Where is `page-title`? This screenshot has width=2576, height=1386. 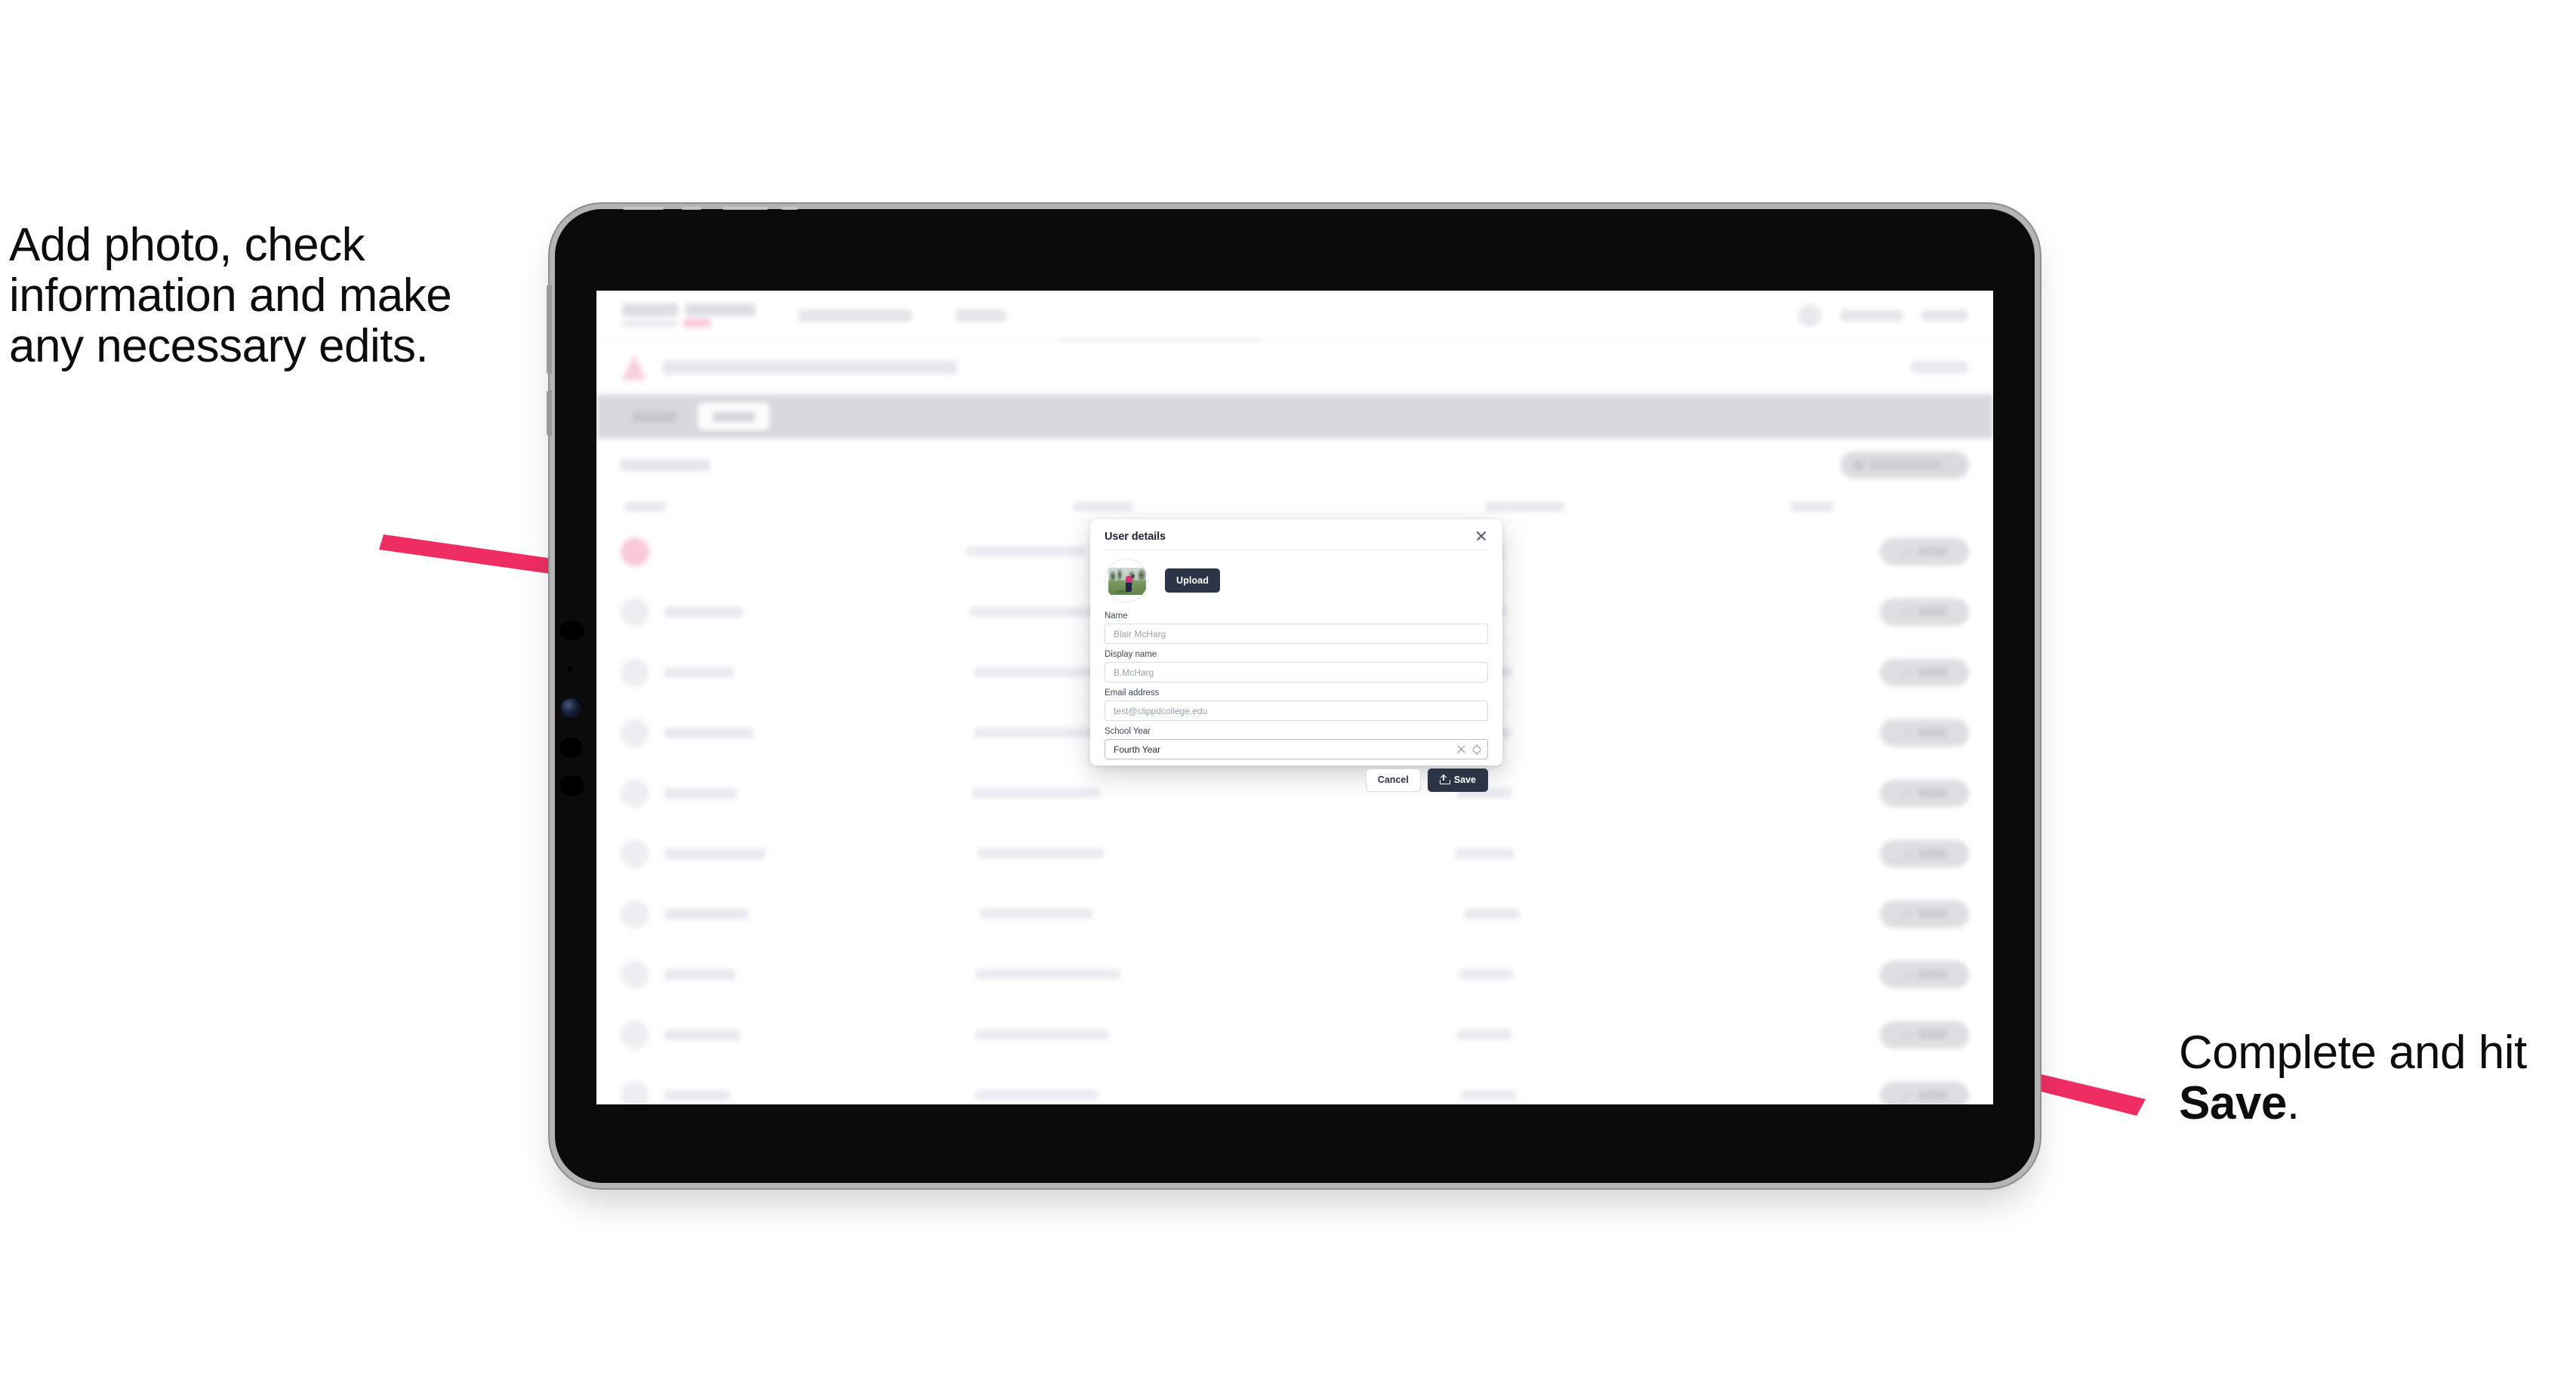 page-title is located at coordinates (665, 465).